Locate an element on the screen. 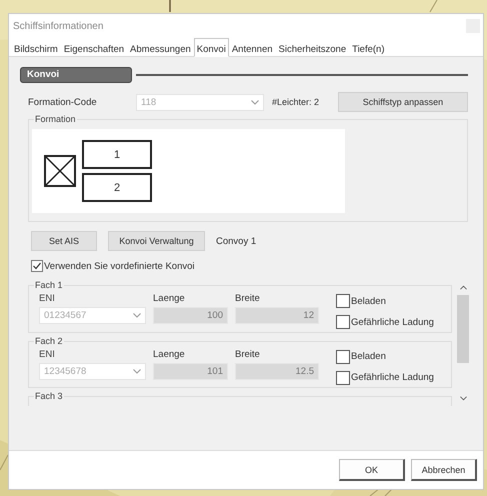 The image size is (487, 496). scroll-down-icon is located at coordinates (463, 398).